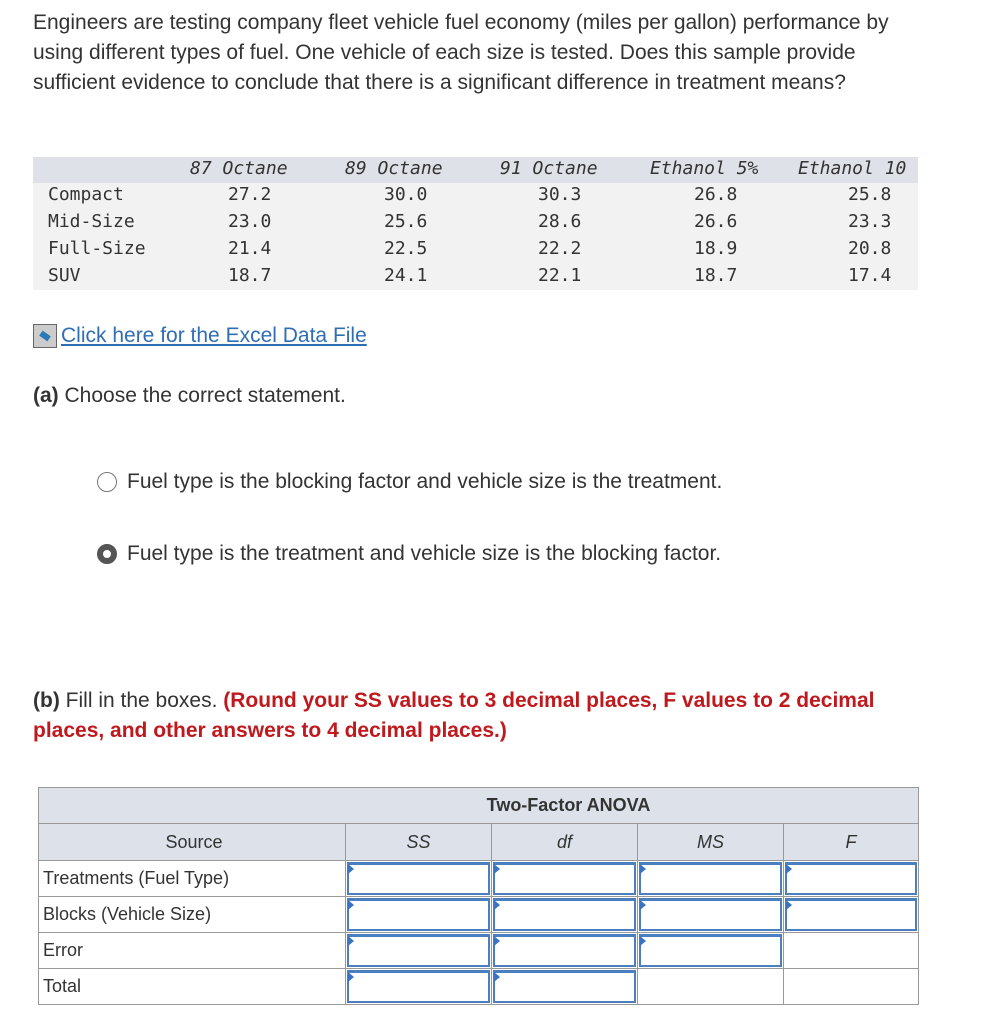  I want to click on data-cell: 20.8, so click(870, 248).